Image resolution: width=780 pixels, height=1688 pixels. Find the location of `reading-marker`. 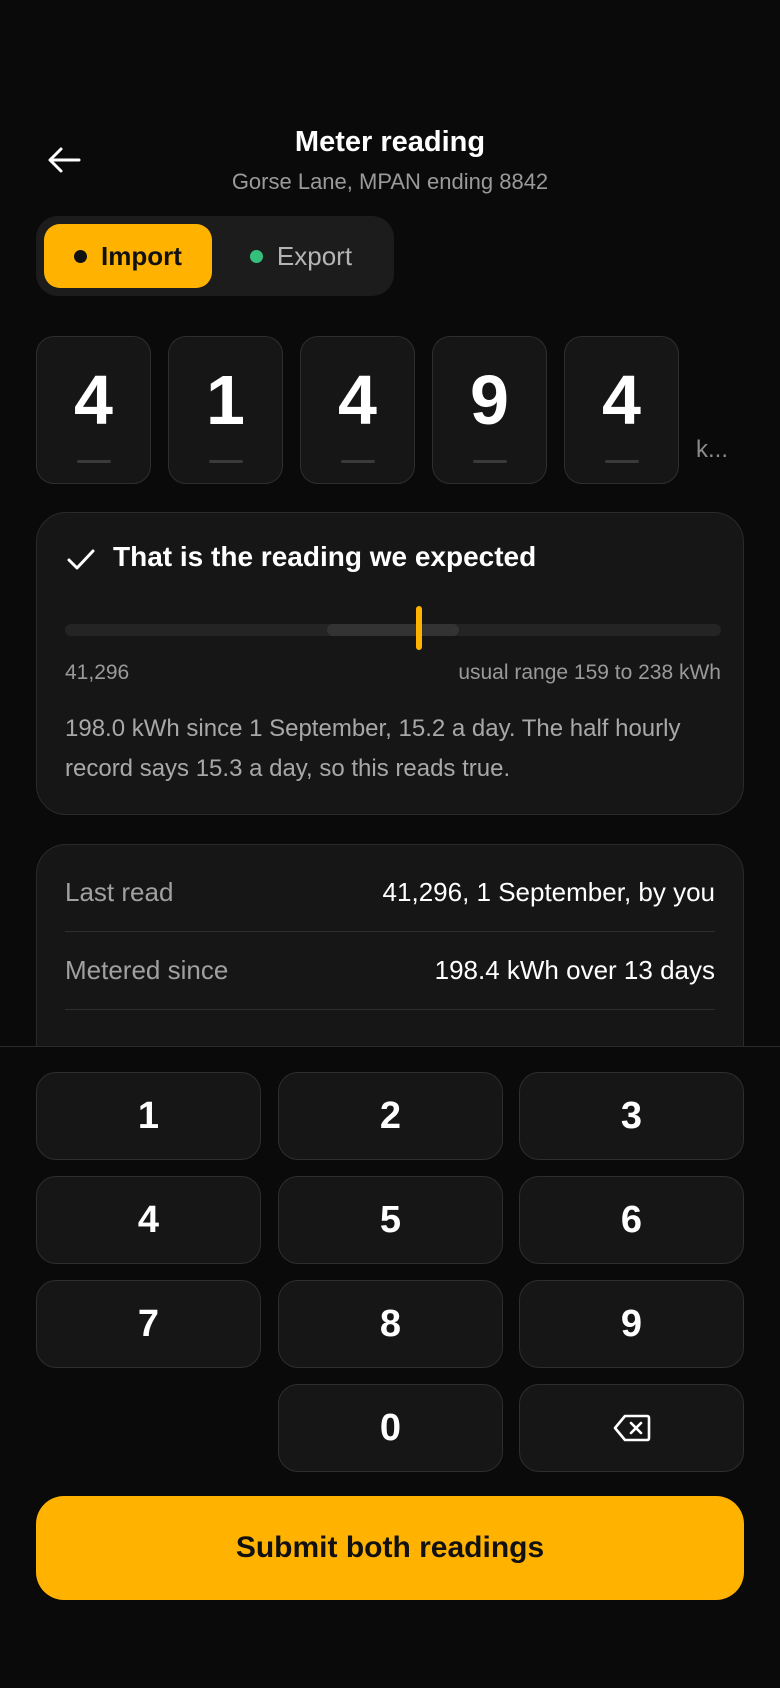

reading-marker is located at coordinates (419, 628).